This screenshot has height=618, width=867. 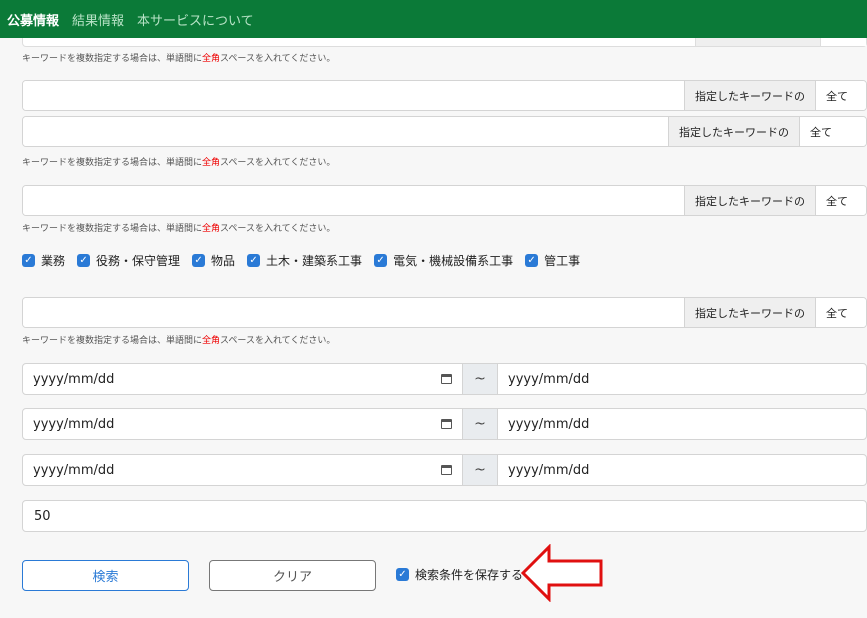 I want to click on left-arrow-icon, so click(x=561, y=573).